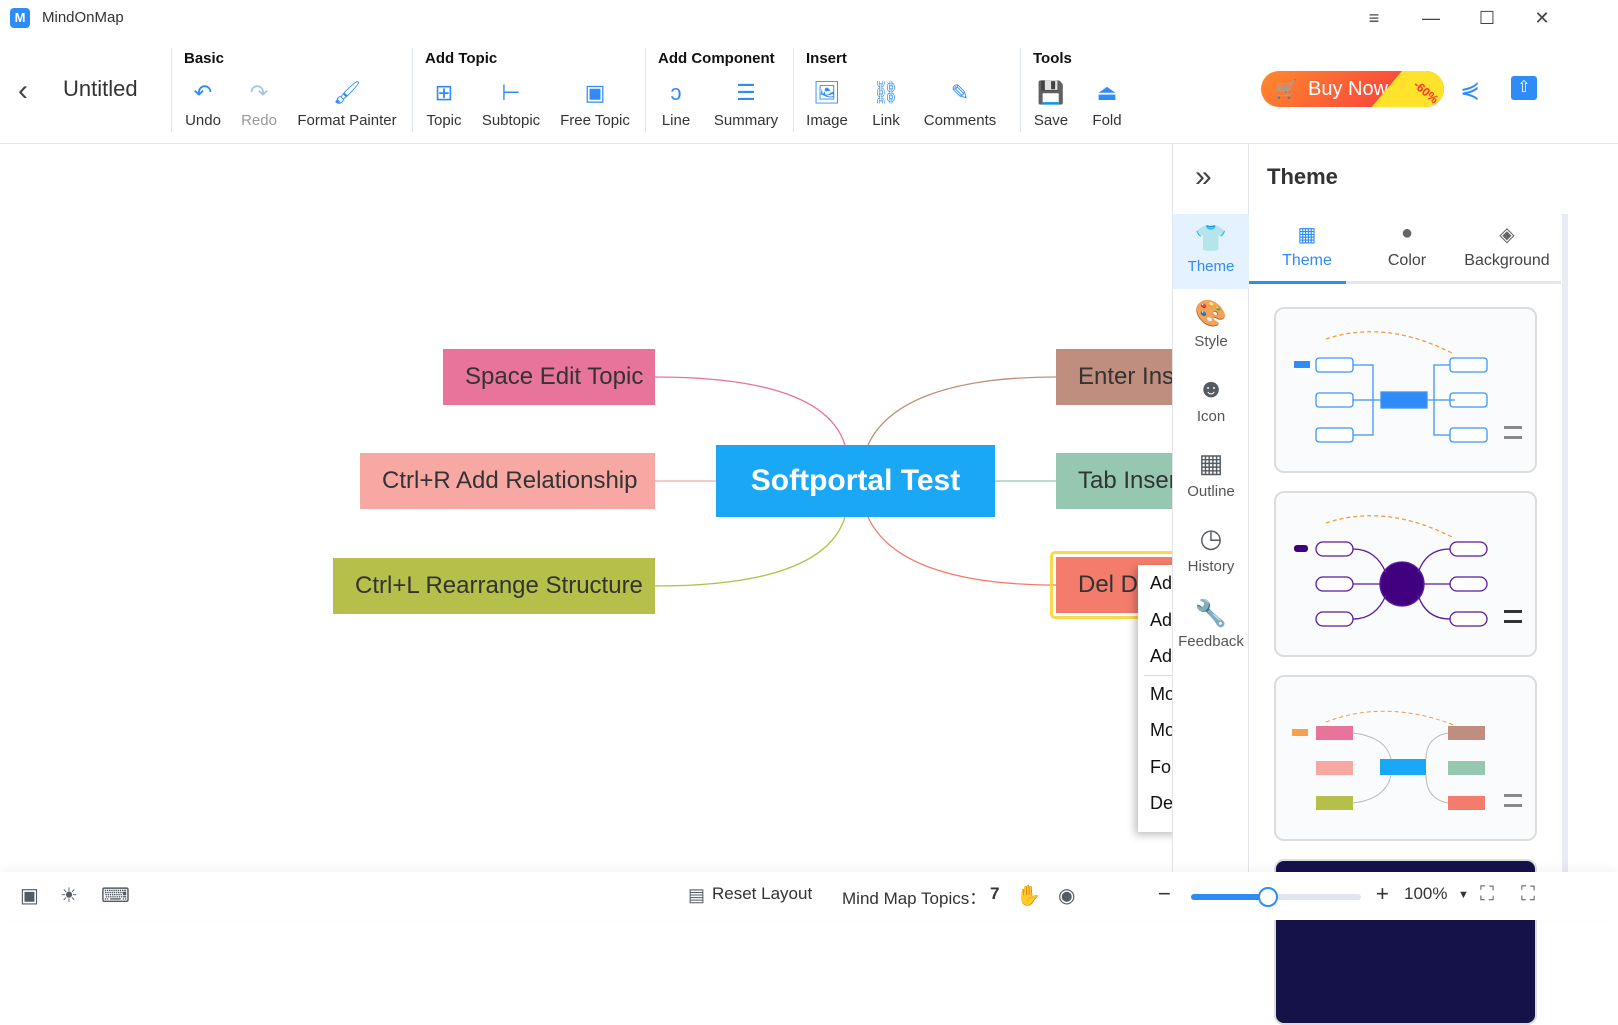  What do you see at coordinates (809, 18) in the screenshot?
I see `title-bar: M MindOnMap ≡ — ☐ ✕` at bounding box center [809, 18].